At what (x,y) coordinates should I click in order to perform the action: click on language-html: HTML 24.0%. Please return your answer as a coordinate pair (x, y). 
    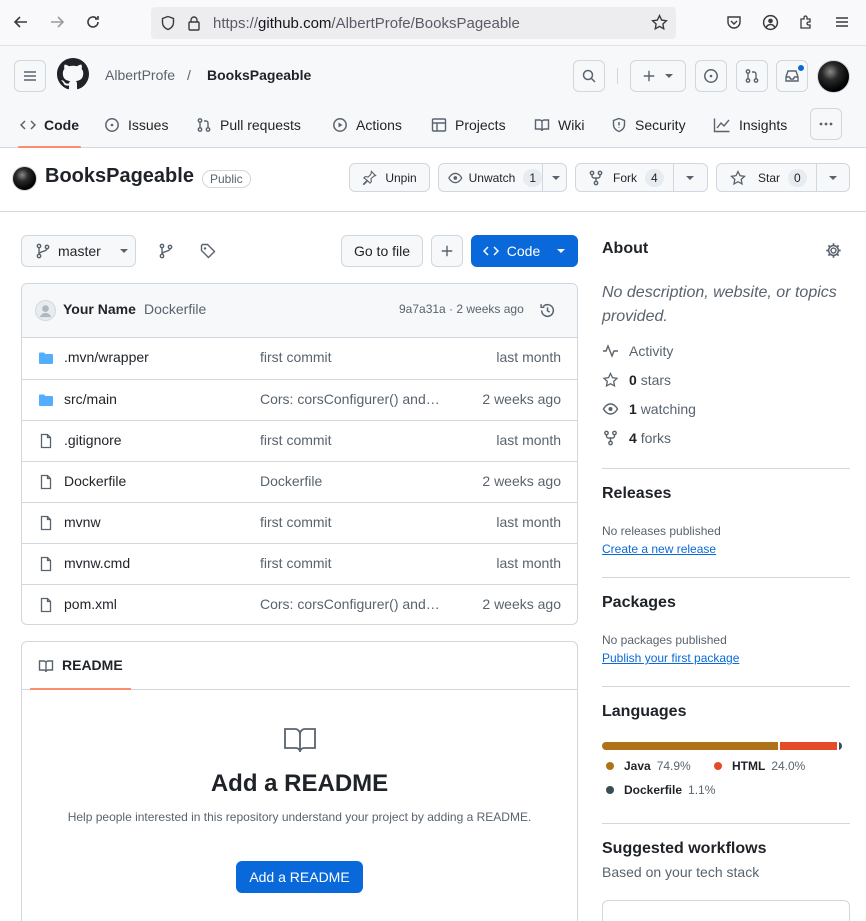
    Looking at the image, I should click on (759, 766).